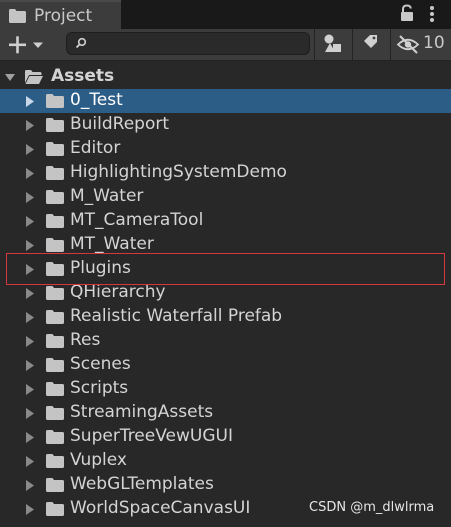  I want to click on tree-item-label: StreamingAssets, so click(142, 412).